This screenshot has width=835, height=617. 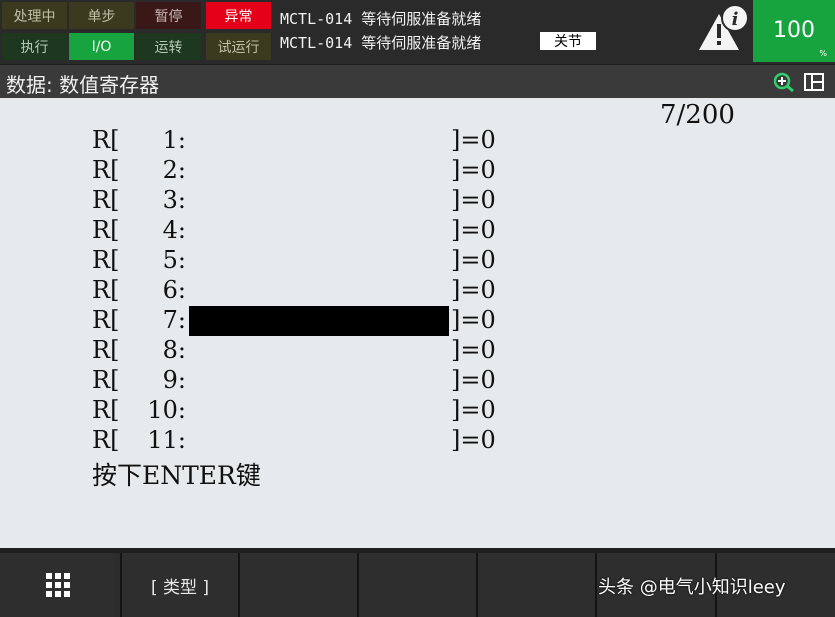 I want to click on register-index: 6:, so click(x=174, y=290).